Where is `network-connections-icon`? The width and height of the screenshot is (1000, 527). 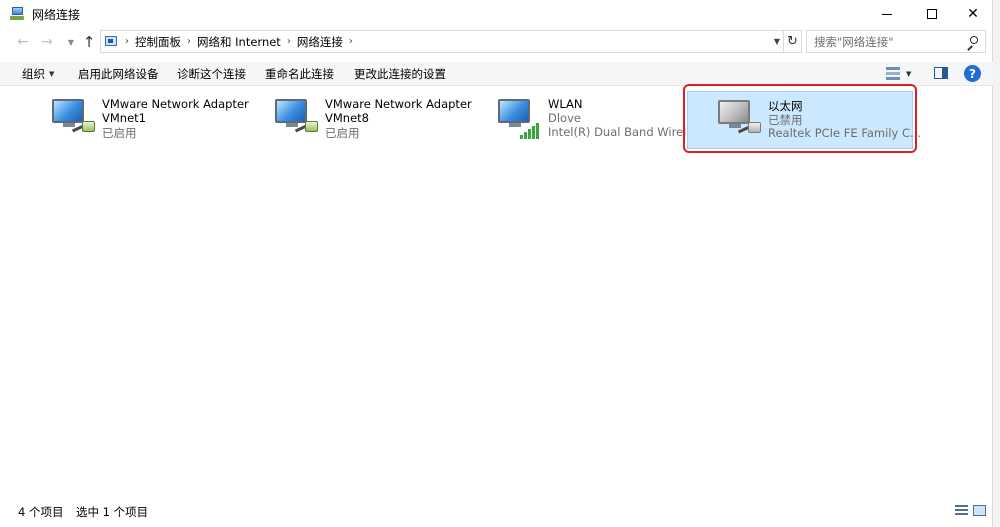 network-connections-icon is located at coordinates (18, 14).